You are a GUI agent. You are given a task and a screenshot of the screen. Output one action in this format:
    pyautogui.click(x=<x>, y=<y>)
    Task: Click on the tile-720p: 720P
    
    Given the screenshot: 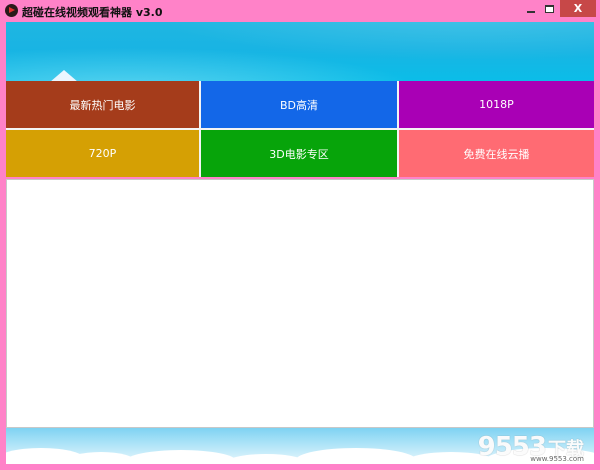 What is the action you would take?
    pyautogui.click(x=102, y=153)
    